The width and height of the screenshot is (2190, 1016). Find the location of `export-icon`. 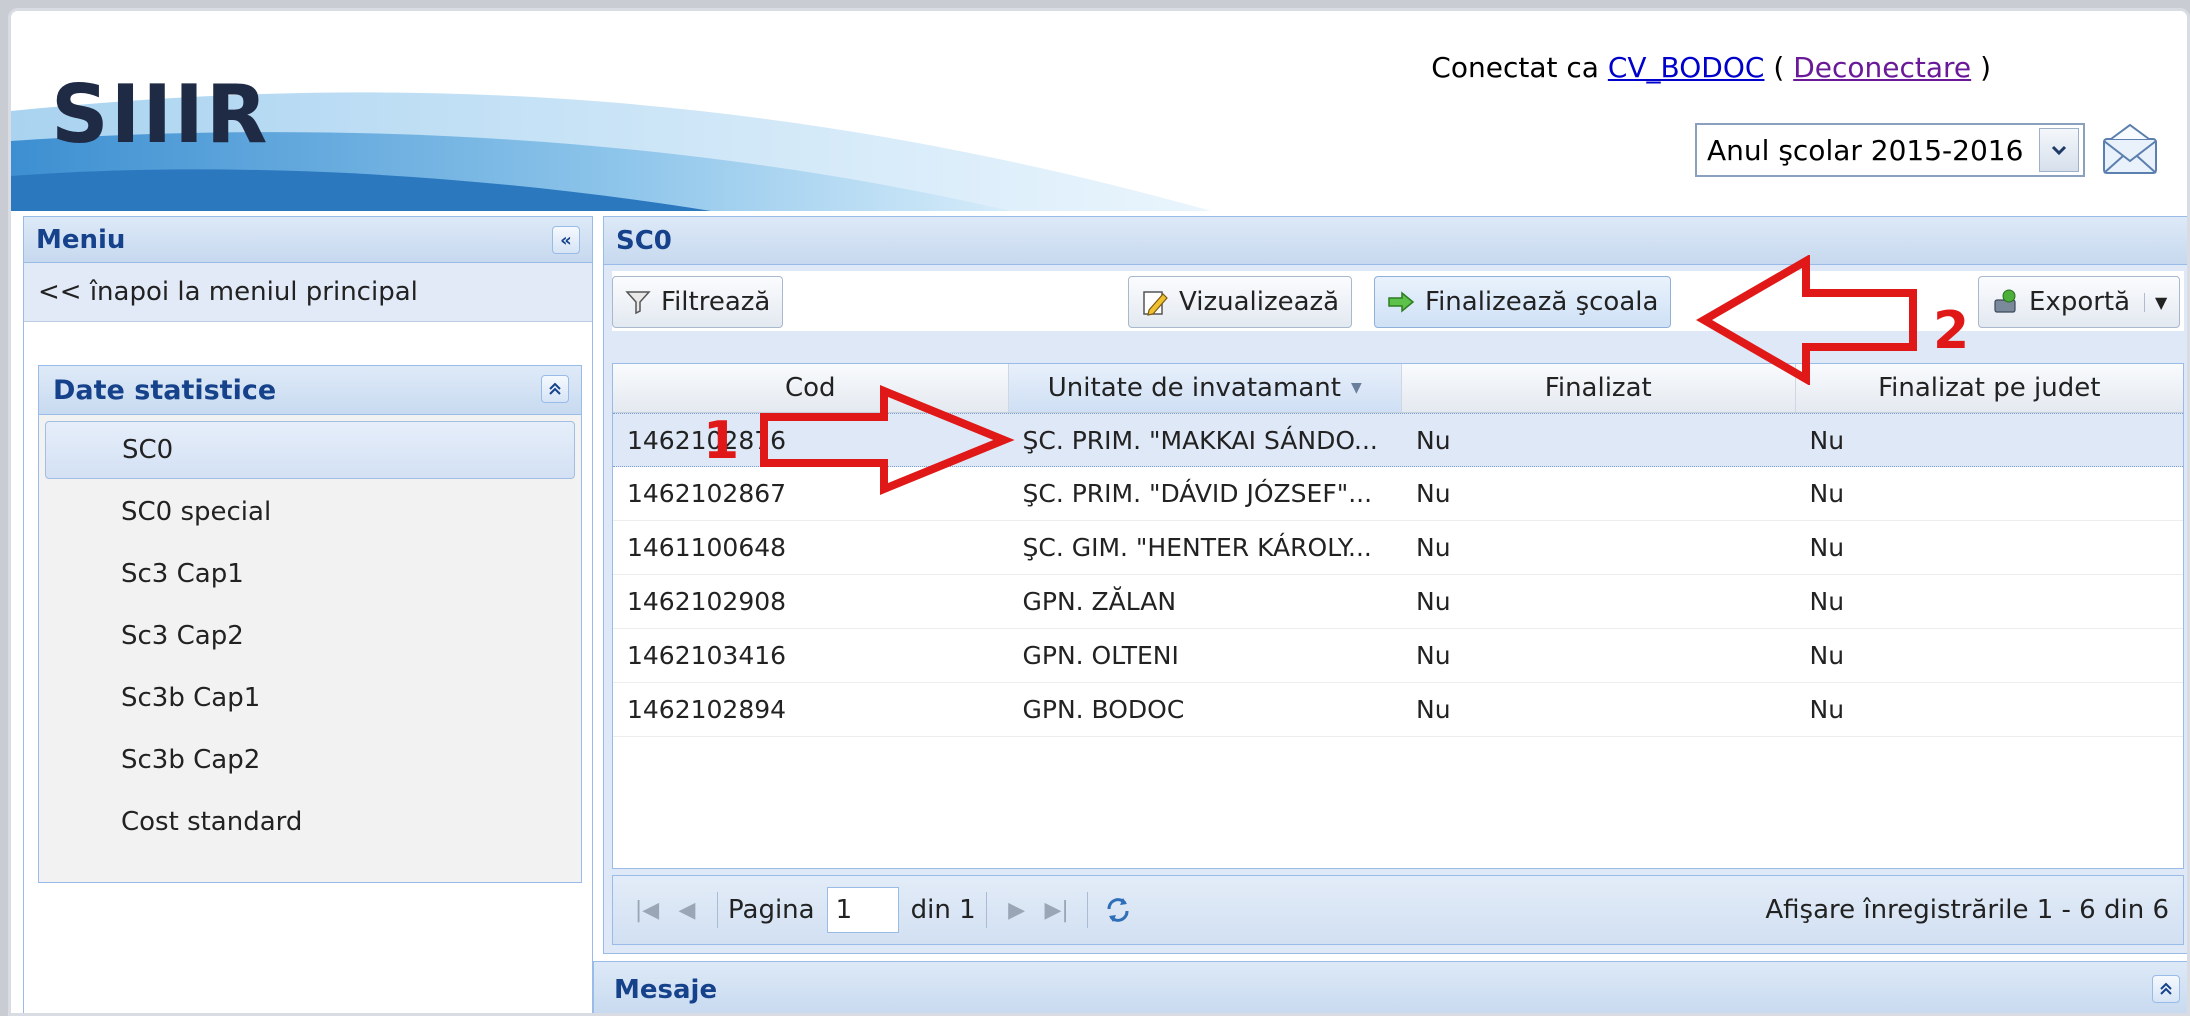

export-icon is located at coordinates (2005, 302).